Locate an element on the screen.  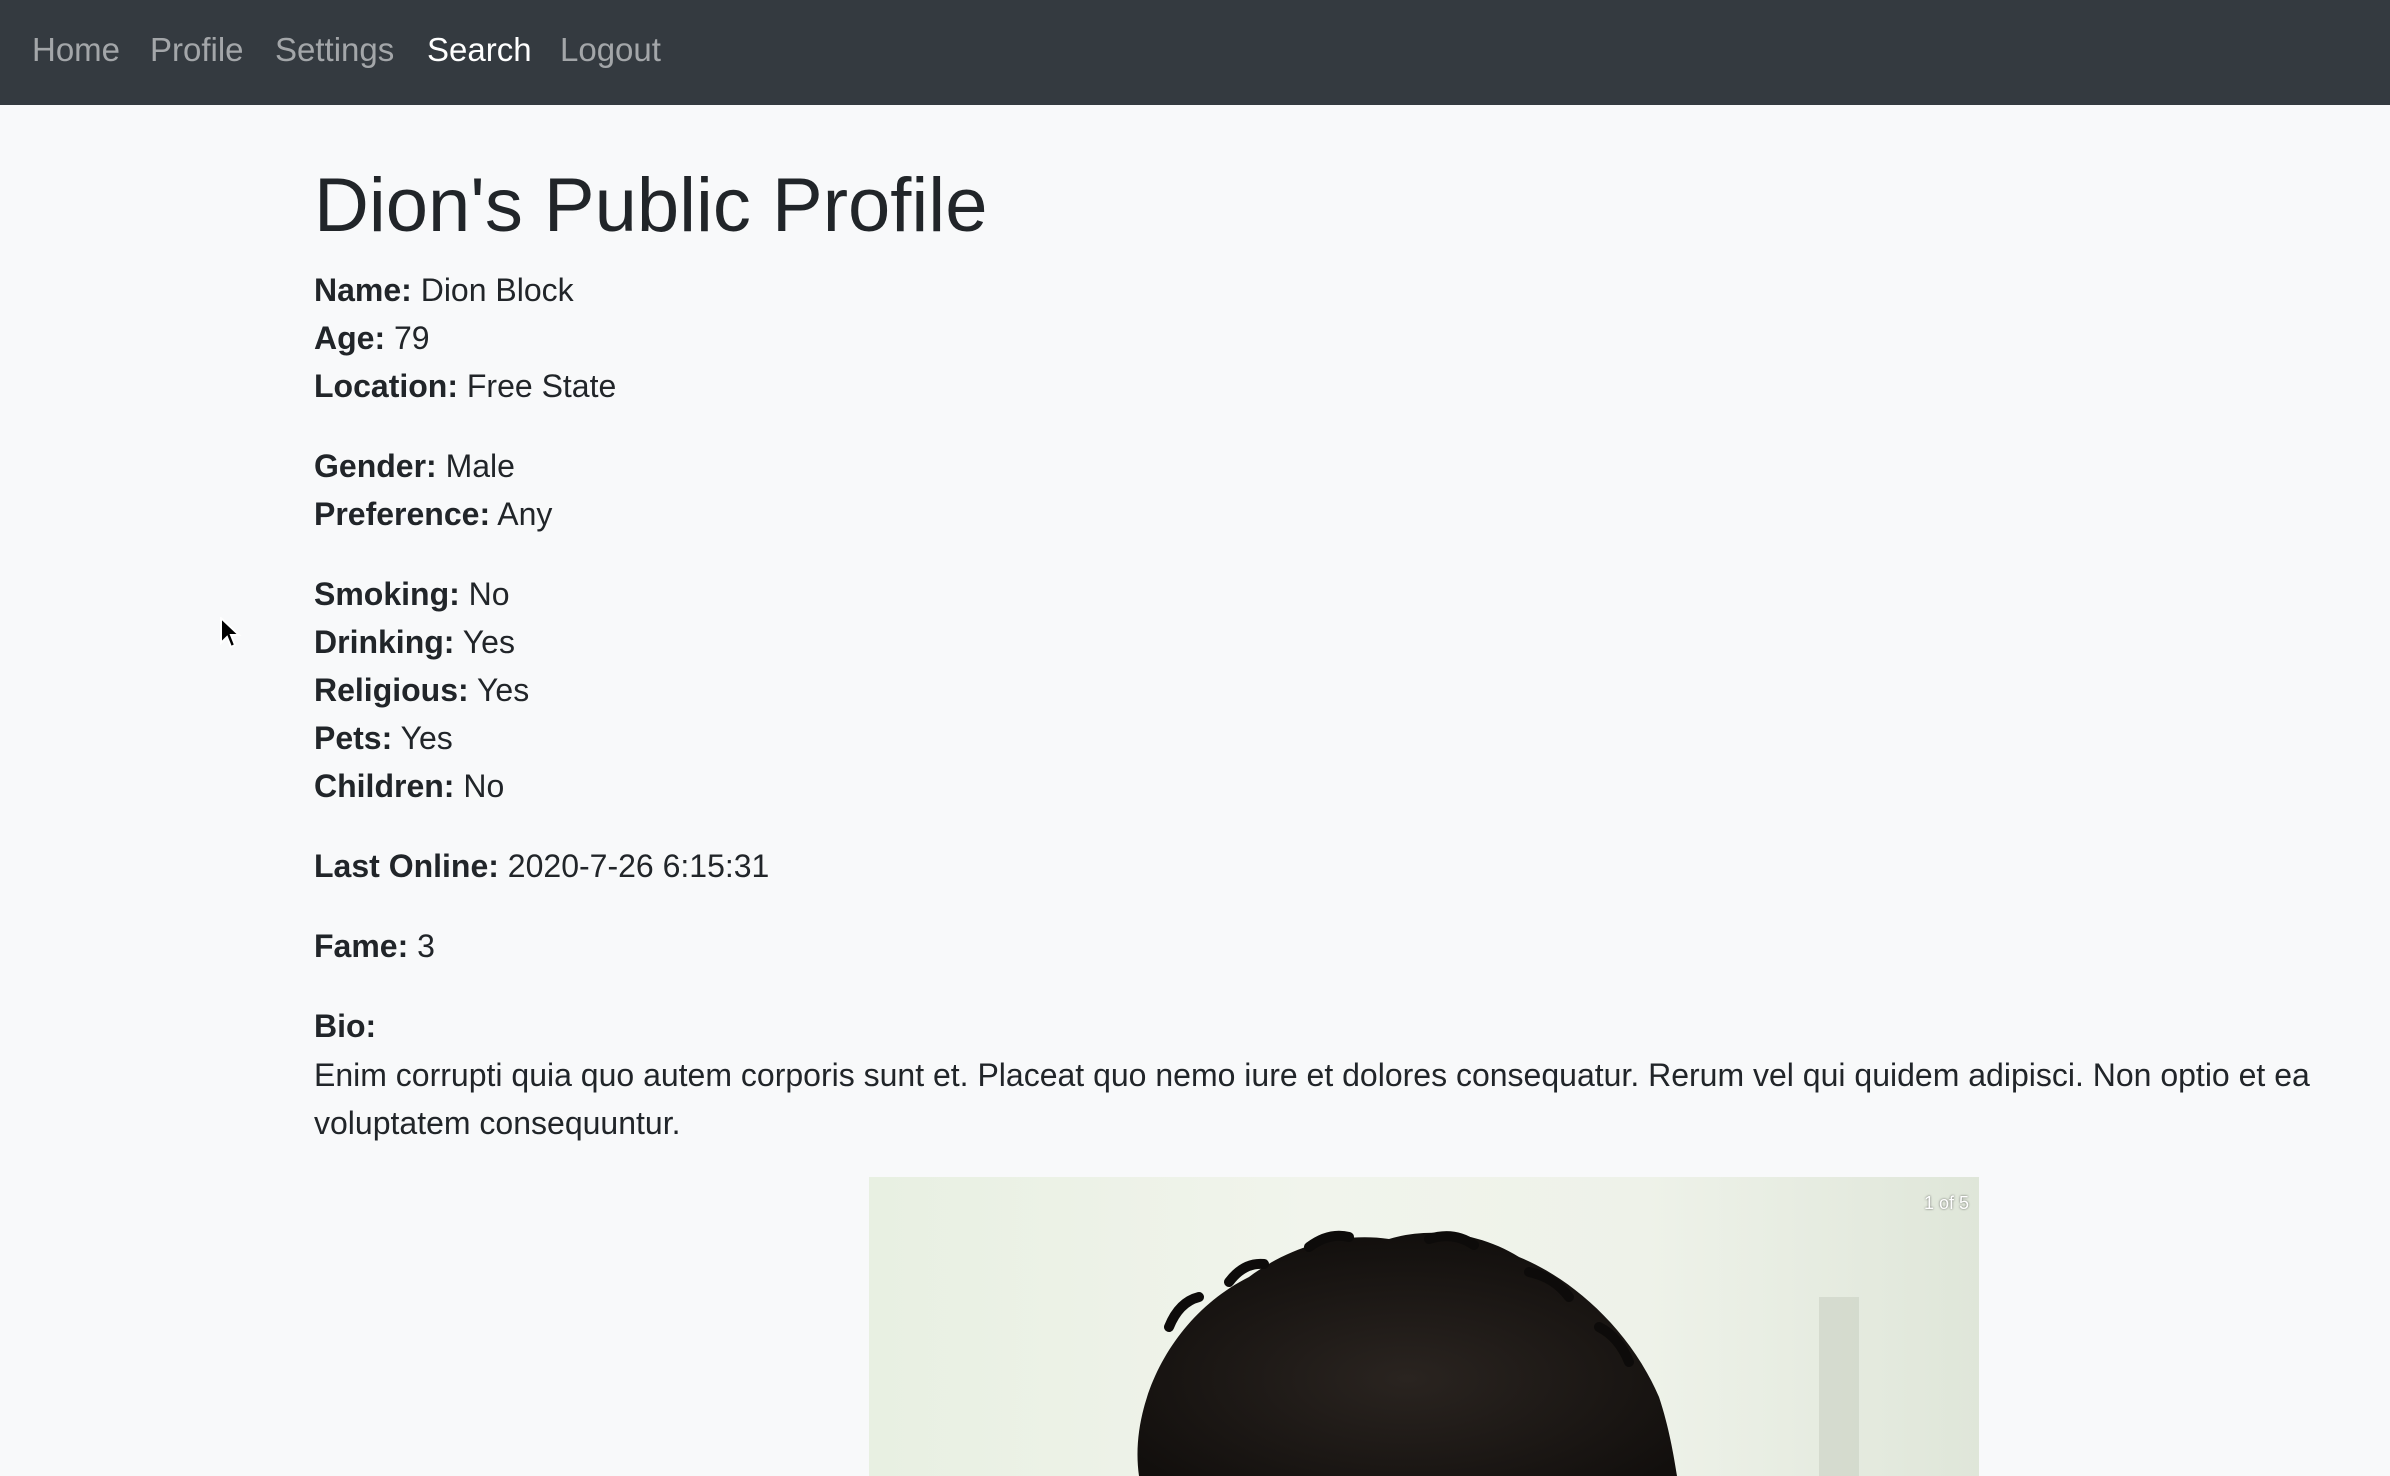
pets-field: Pets: Yes is located at coordinates (383, 738).